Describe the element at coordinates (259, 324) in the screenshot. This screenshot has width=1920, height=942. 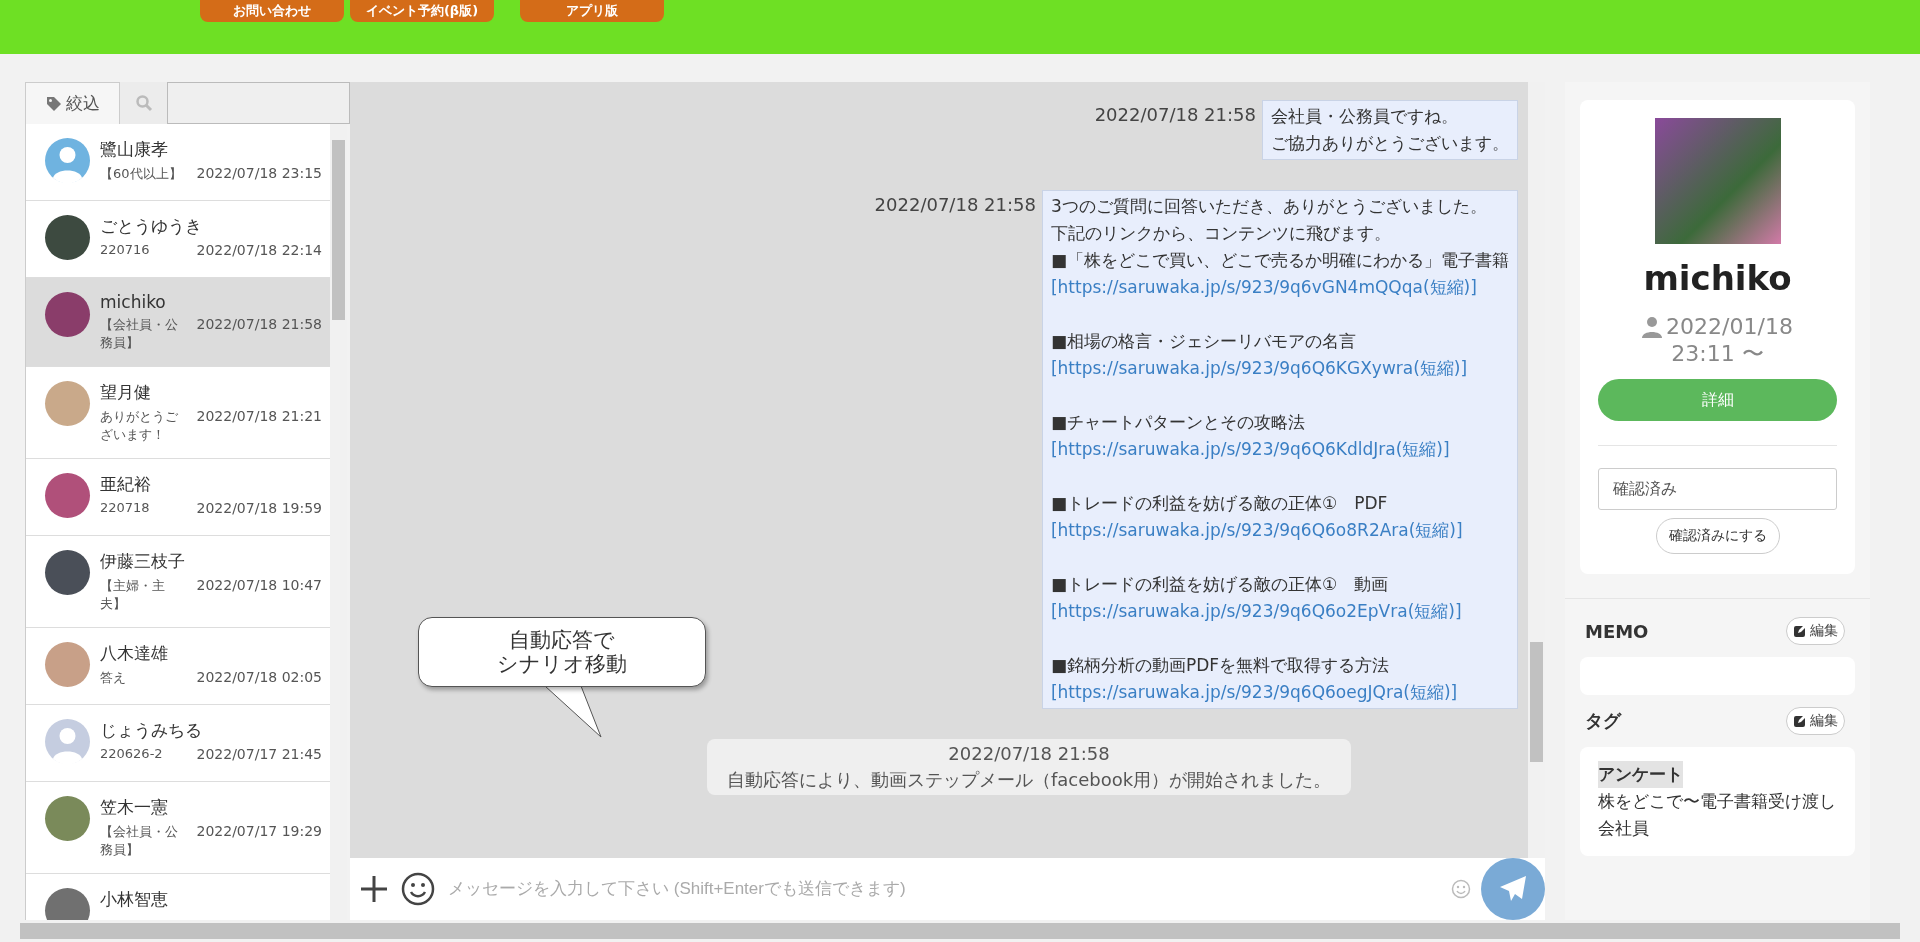
I see `contact-time: 2022/07/18 21:58` at that location.